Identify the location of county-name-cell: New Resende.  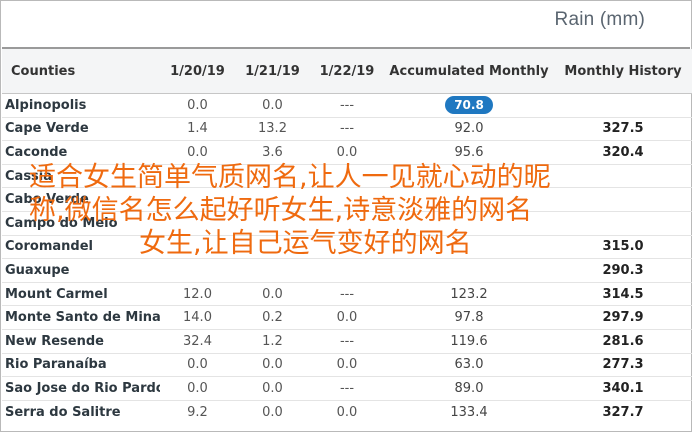
(81, 341).